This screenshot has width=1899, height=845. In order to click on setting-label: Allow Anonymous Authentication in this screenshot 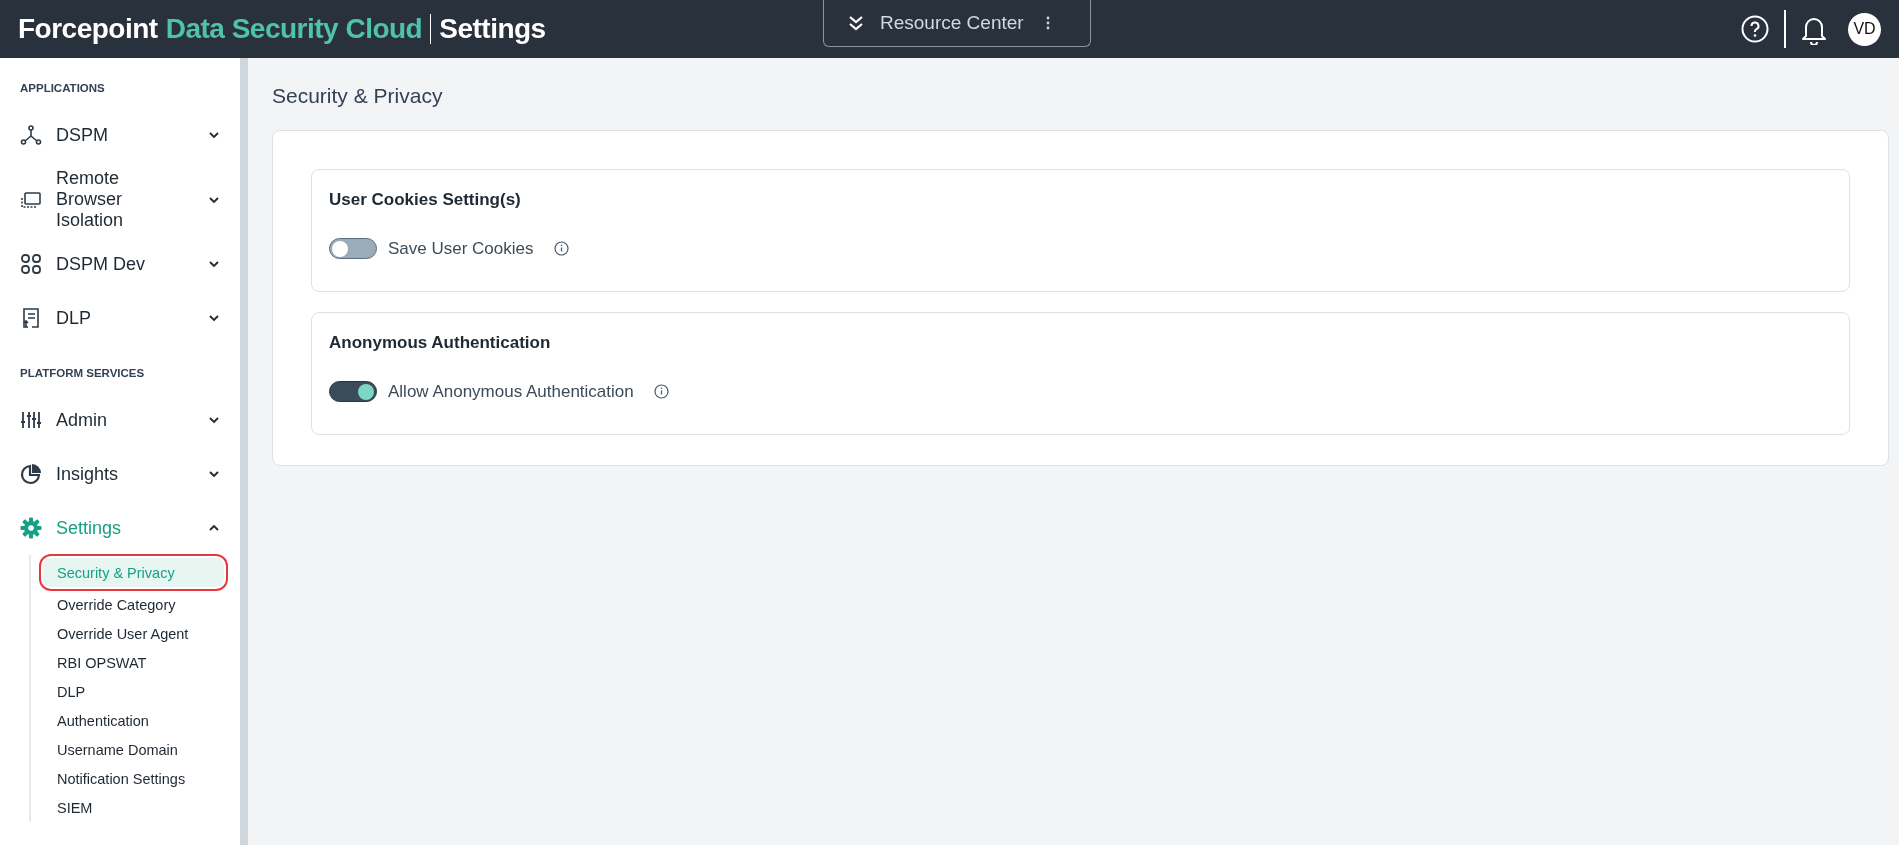, I will do `click(511, 391)`.